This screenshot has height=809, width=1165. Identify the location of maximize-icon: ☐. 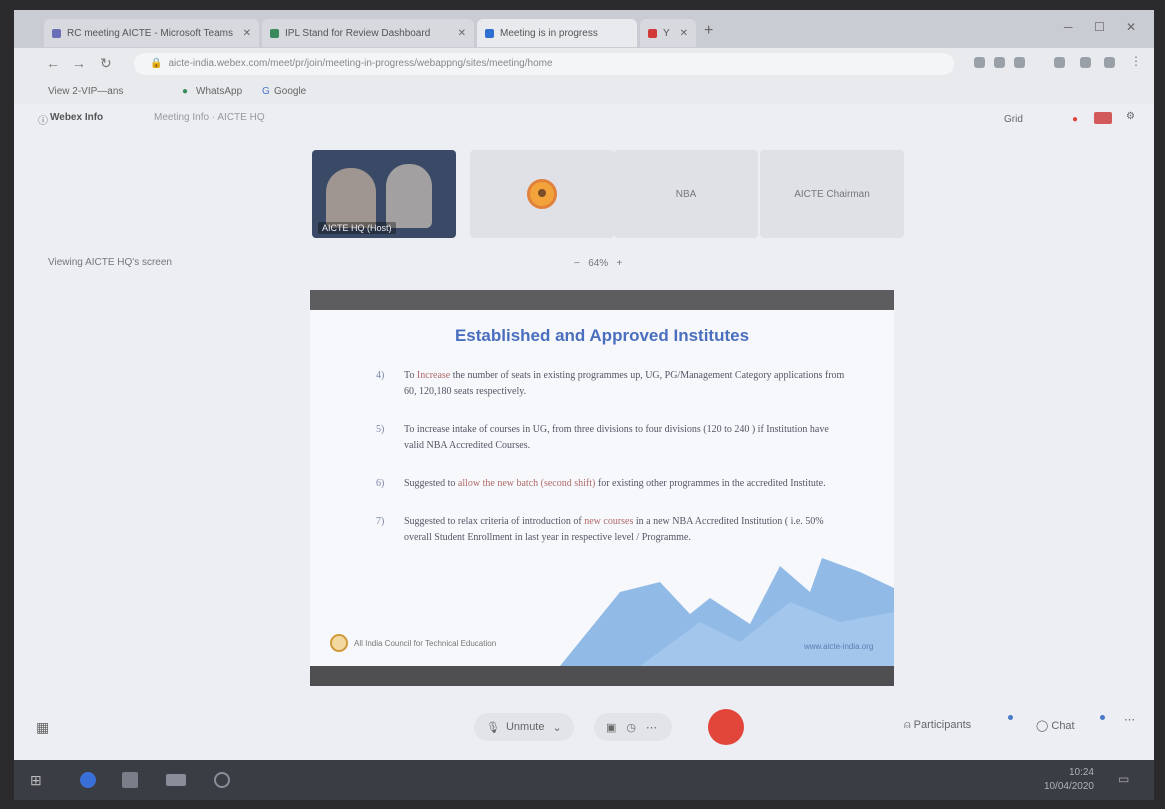
(1099, 27).